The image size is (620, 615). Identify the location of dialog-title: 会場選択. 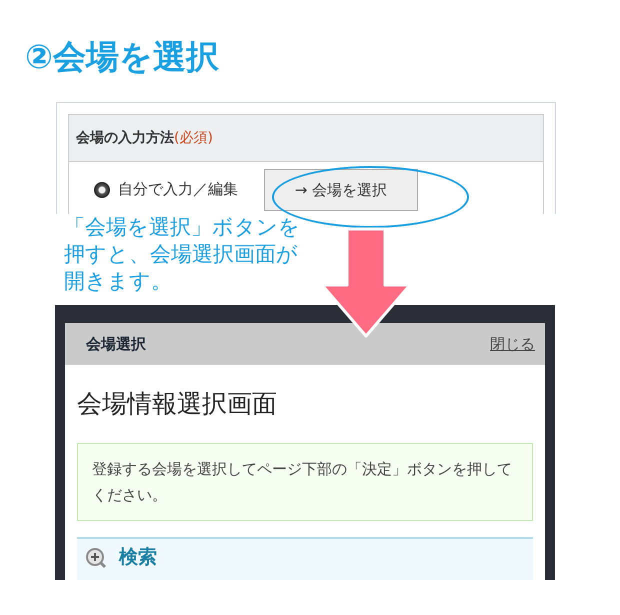
(116, 344).